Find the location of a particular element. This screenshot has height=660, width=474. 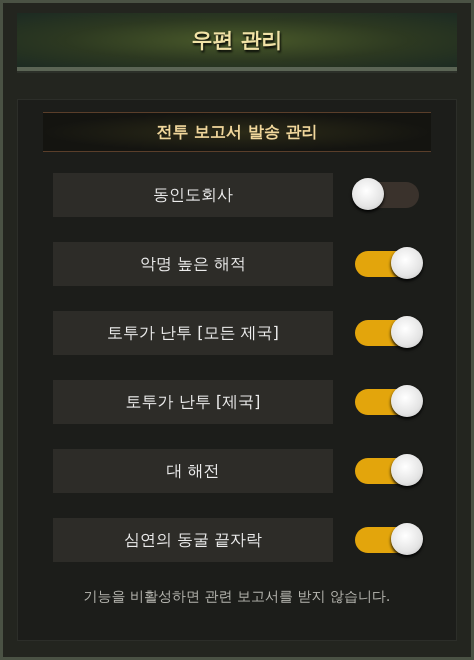

section-title: 전투 보고서 발송 관리 is located at coordinates (237, 132).